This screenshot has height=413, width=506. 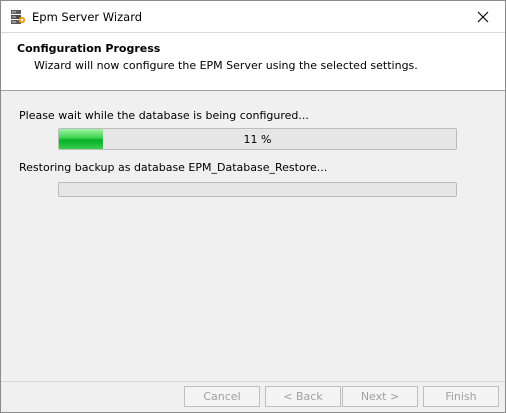 What do you see at coordinates (461, 396) in the screenshot?
I see `finish-button: Finish` at bounding box center [461, 396].